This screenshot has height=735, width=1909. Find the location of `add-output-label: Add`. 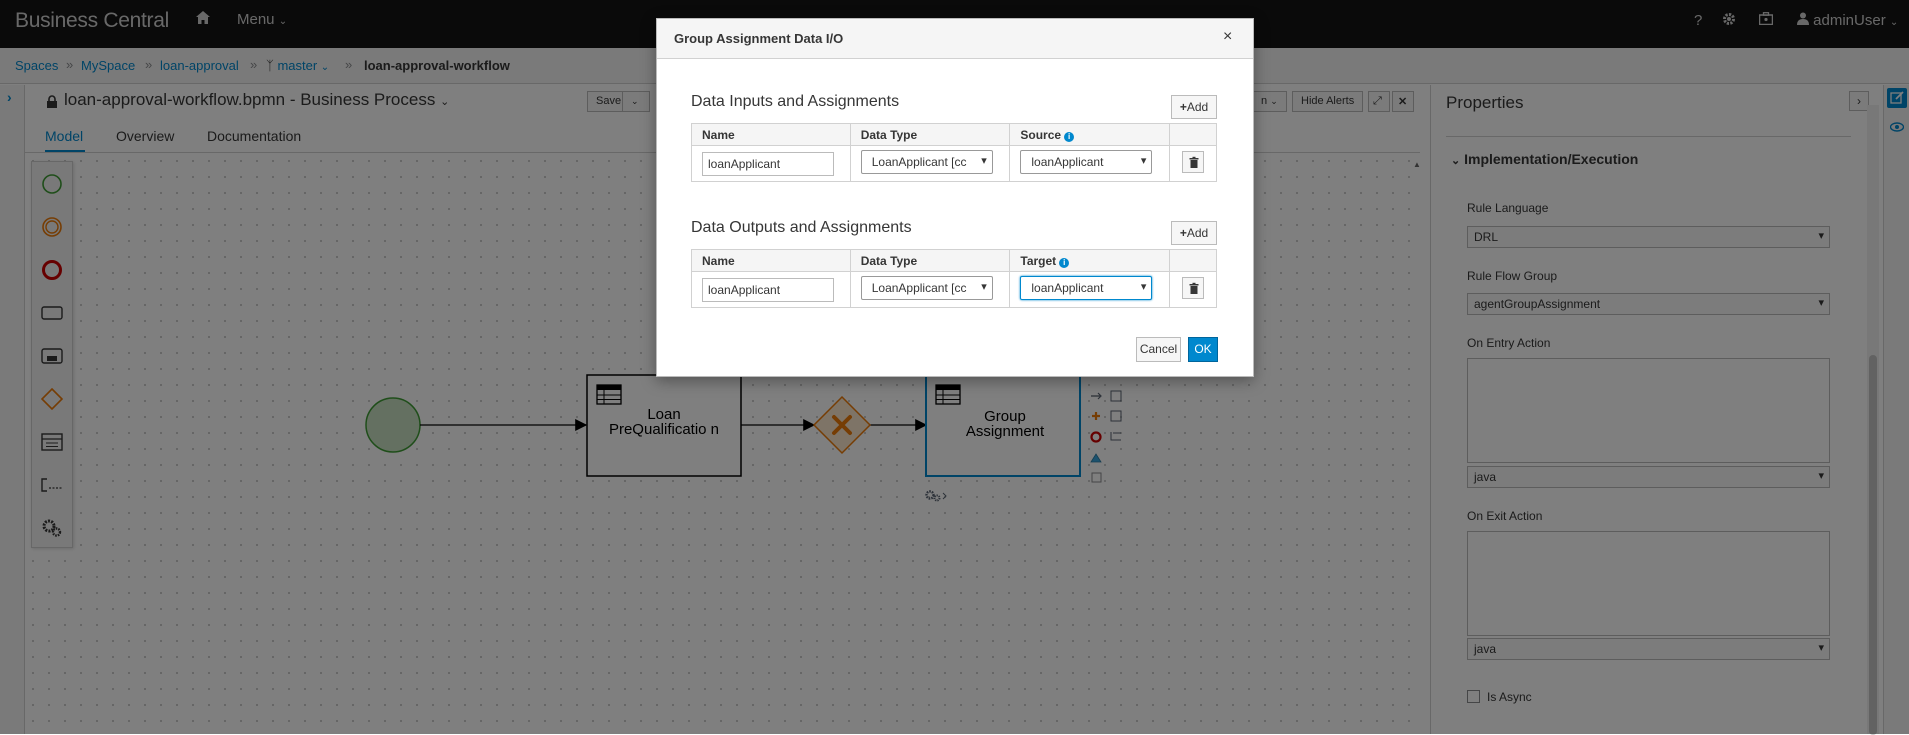

add-output-label: Add is located at coordinates (1197, 233).